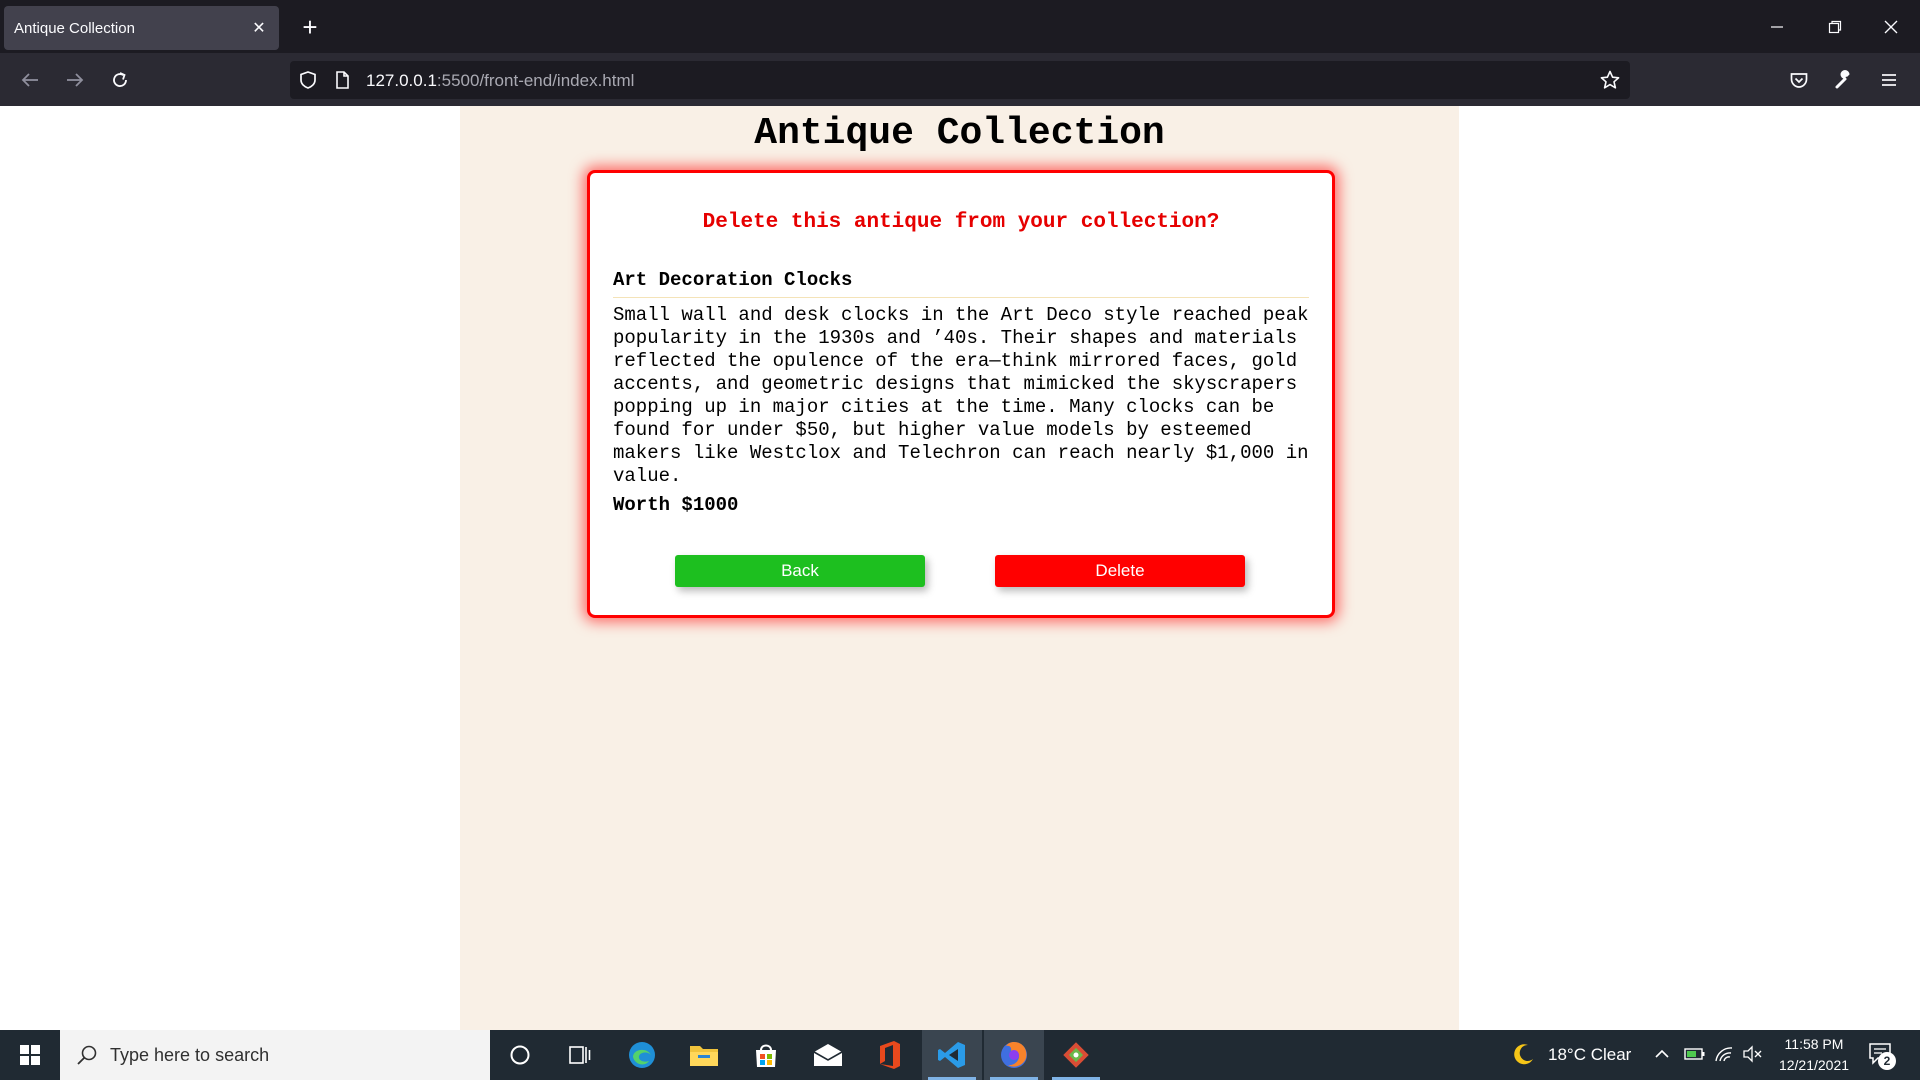 This screenshot has width=1920, height=1080. What do you see at coordinates (1076, 1055) in the screenshot?
I see `git-icon` at bounding box center [1076, 1055].